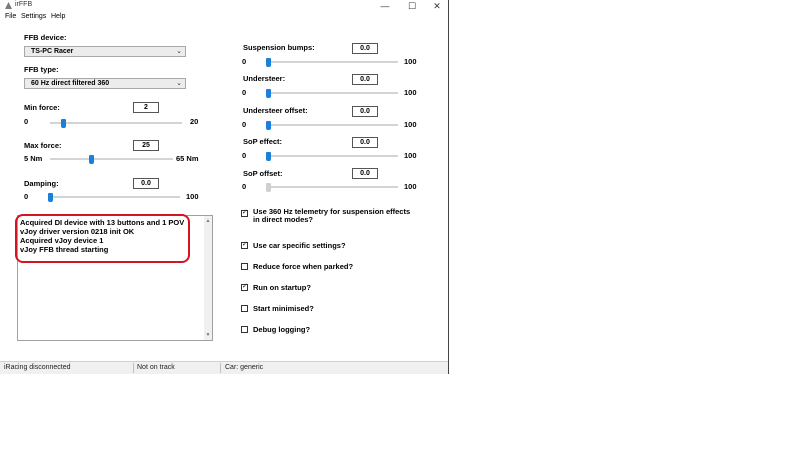 The height and width of the screenshot is (450, 800). I want to click on sop-offset-slider, so click(332, 187).